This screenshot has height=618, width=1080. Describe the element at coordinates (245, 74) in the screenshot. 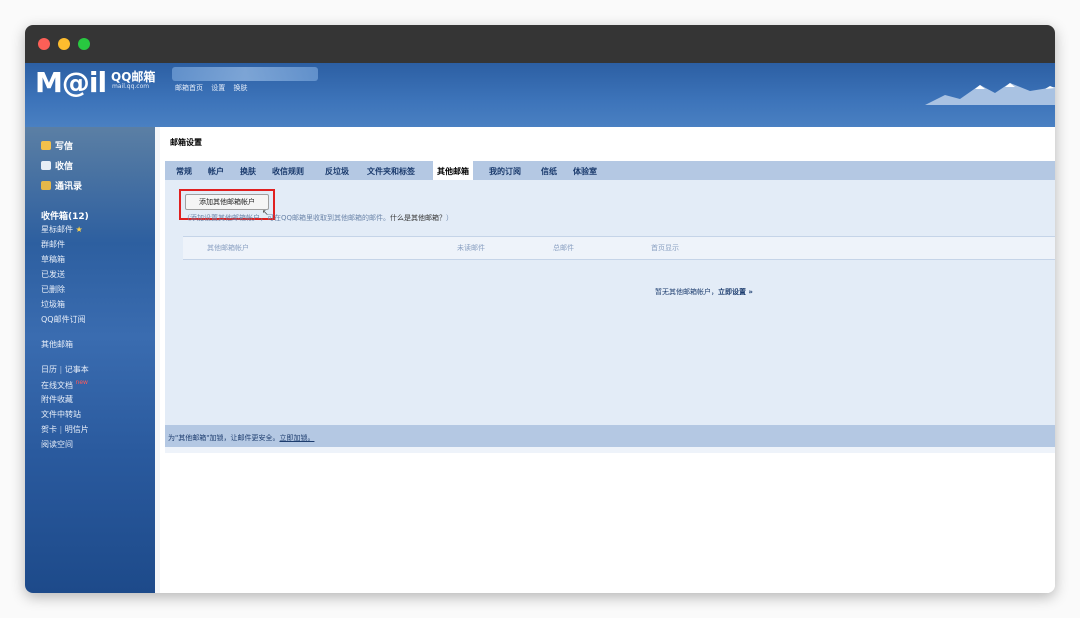

I see `user-account-blurred` at that location.